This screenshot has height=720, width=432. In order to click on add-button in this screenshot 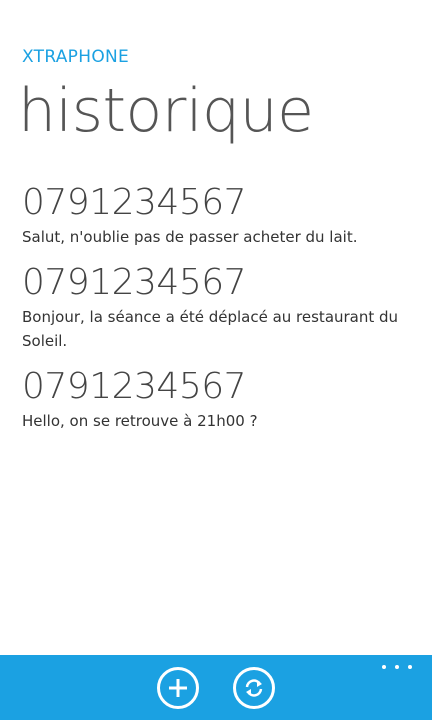, I will do `click(178, 688)`.